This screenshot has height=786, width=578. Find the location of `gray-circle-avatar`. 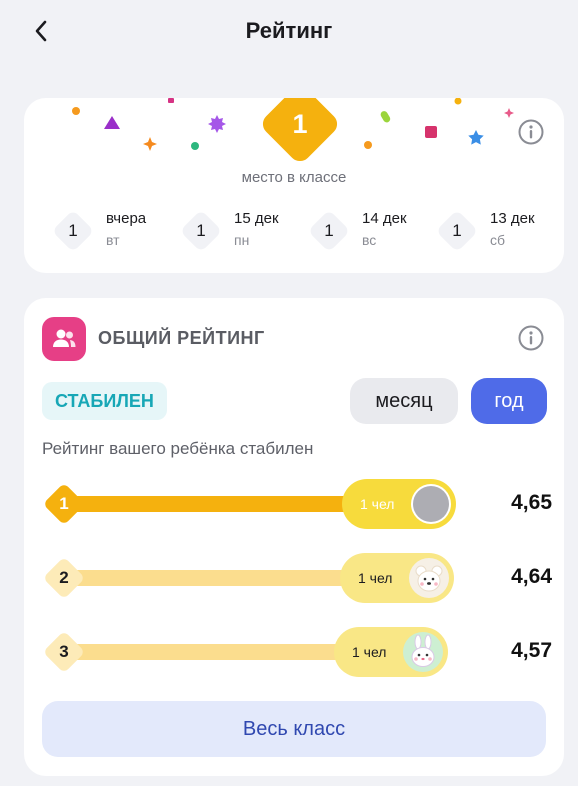

gray-circle-avatar is located at coordinates (431, 504).